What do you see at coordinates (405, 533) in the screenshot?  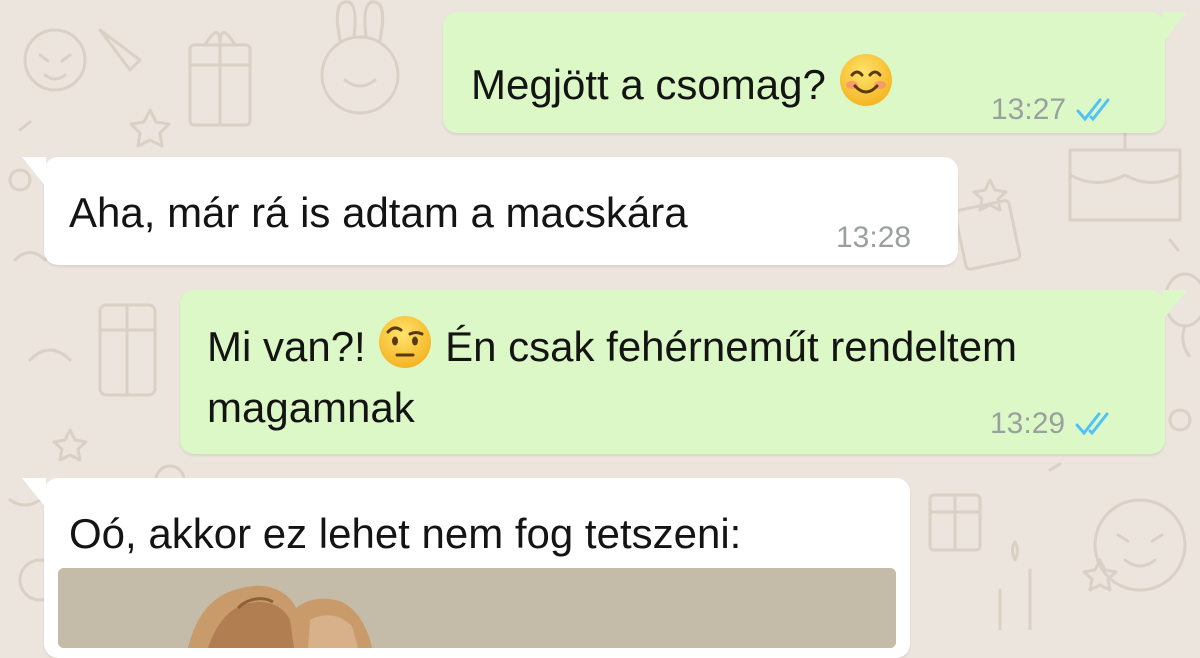 I see `message-text: Oó, akkor ez lehet nem fog tetszeni:` at bounding box center [405, 533].